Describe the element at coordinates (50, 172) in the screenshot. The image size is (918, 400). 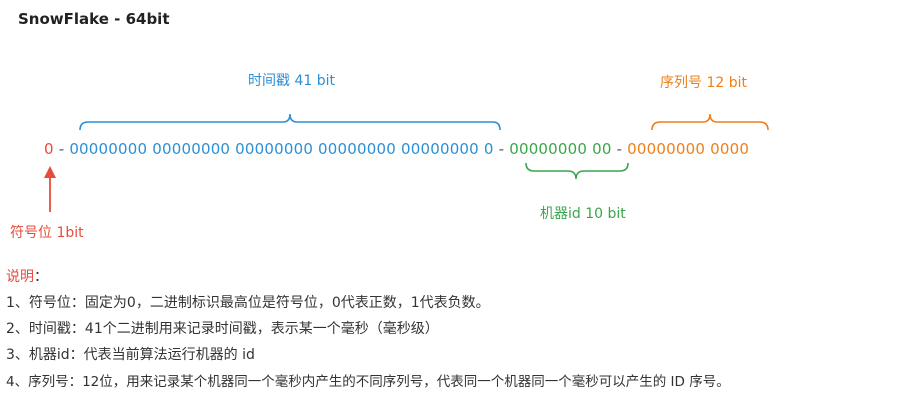
I see `sign-arrow-head` at that location.